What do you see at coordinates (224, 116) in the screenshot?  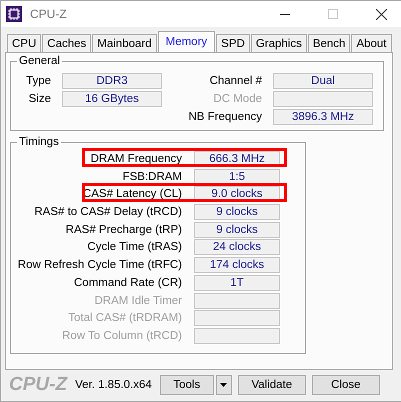 I see `field-label: NB Frequency` at bounding box center [224, 116].